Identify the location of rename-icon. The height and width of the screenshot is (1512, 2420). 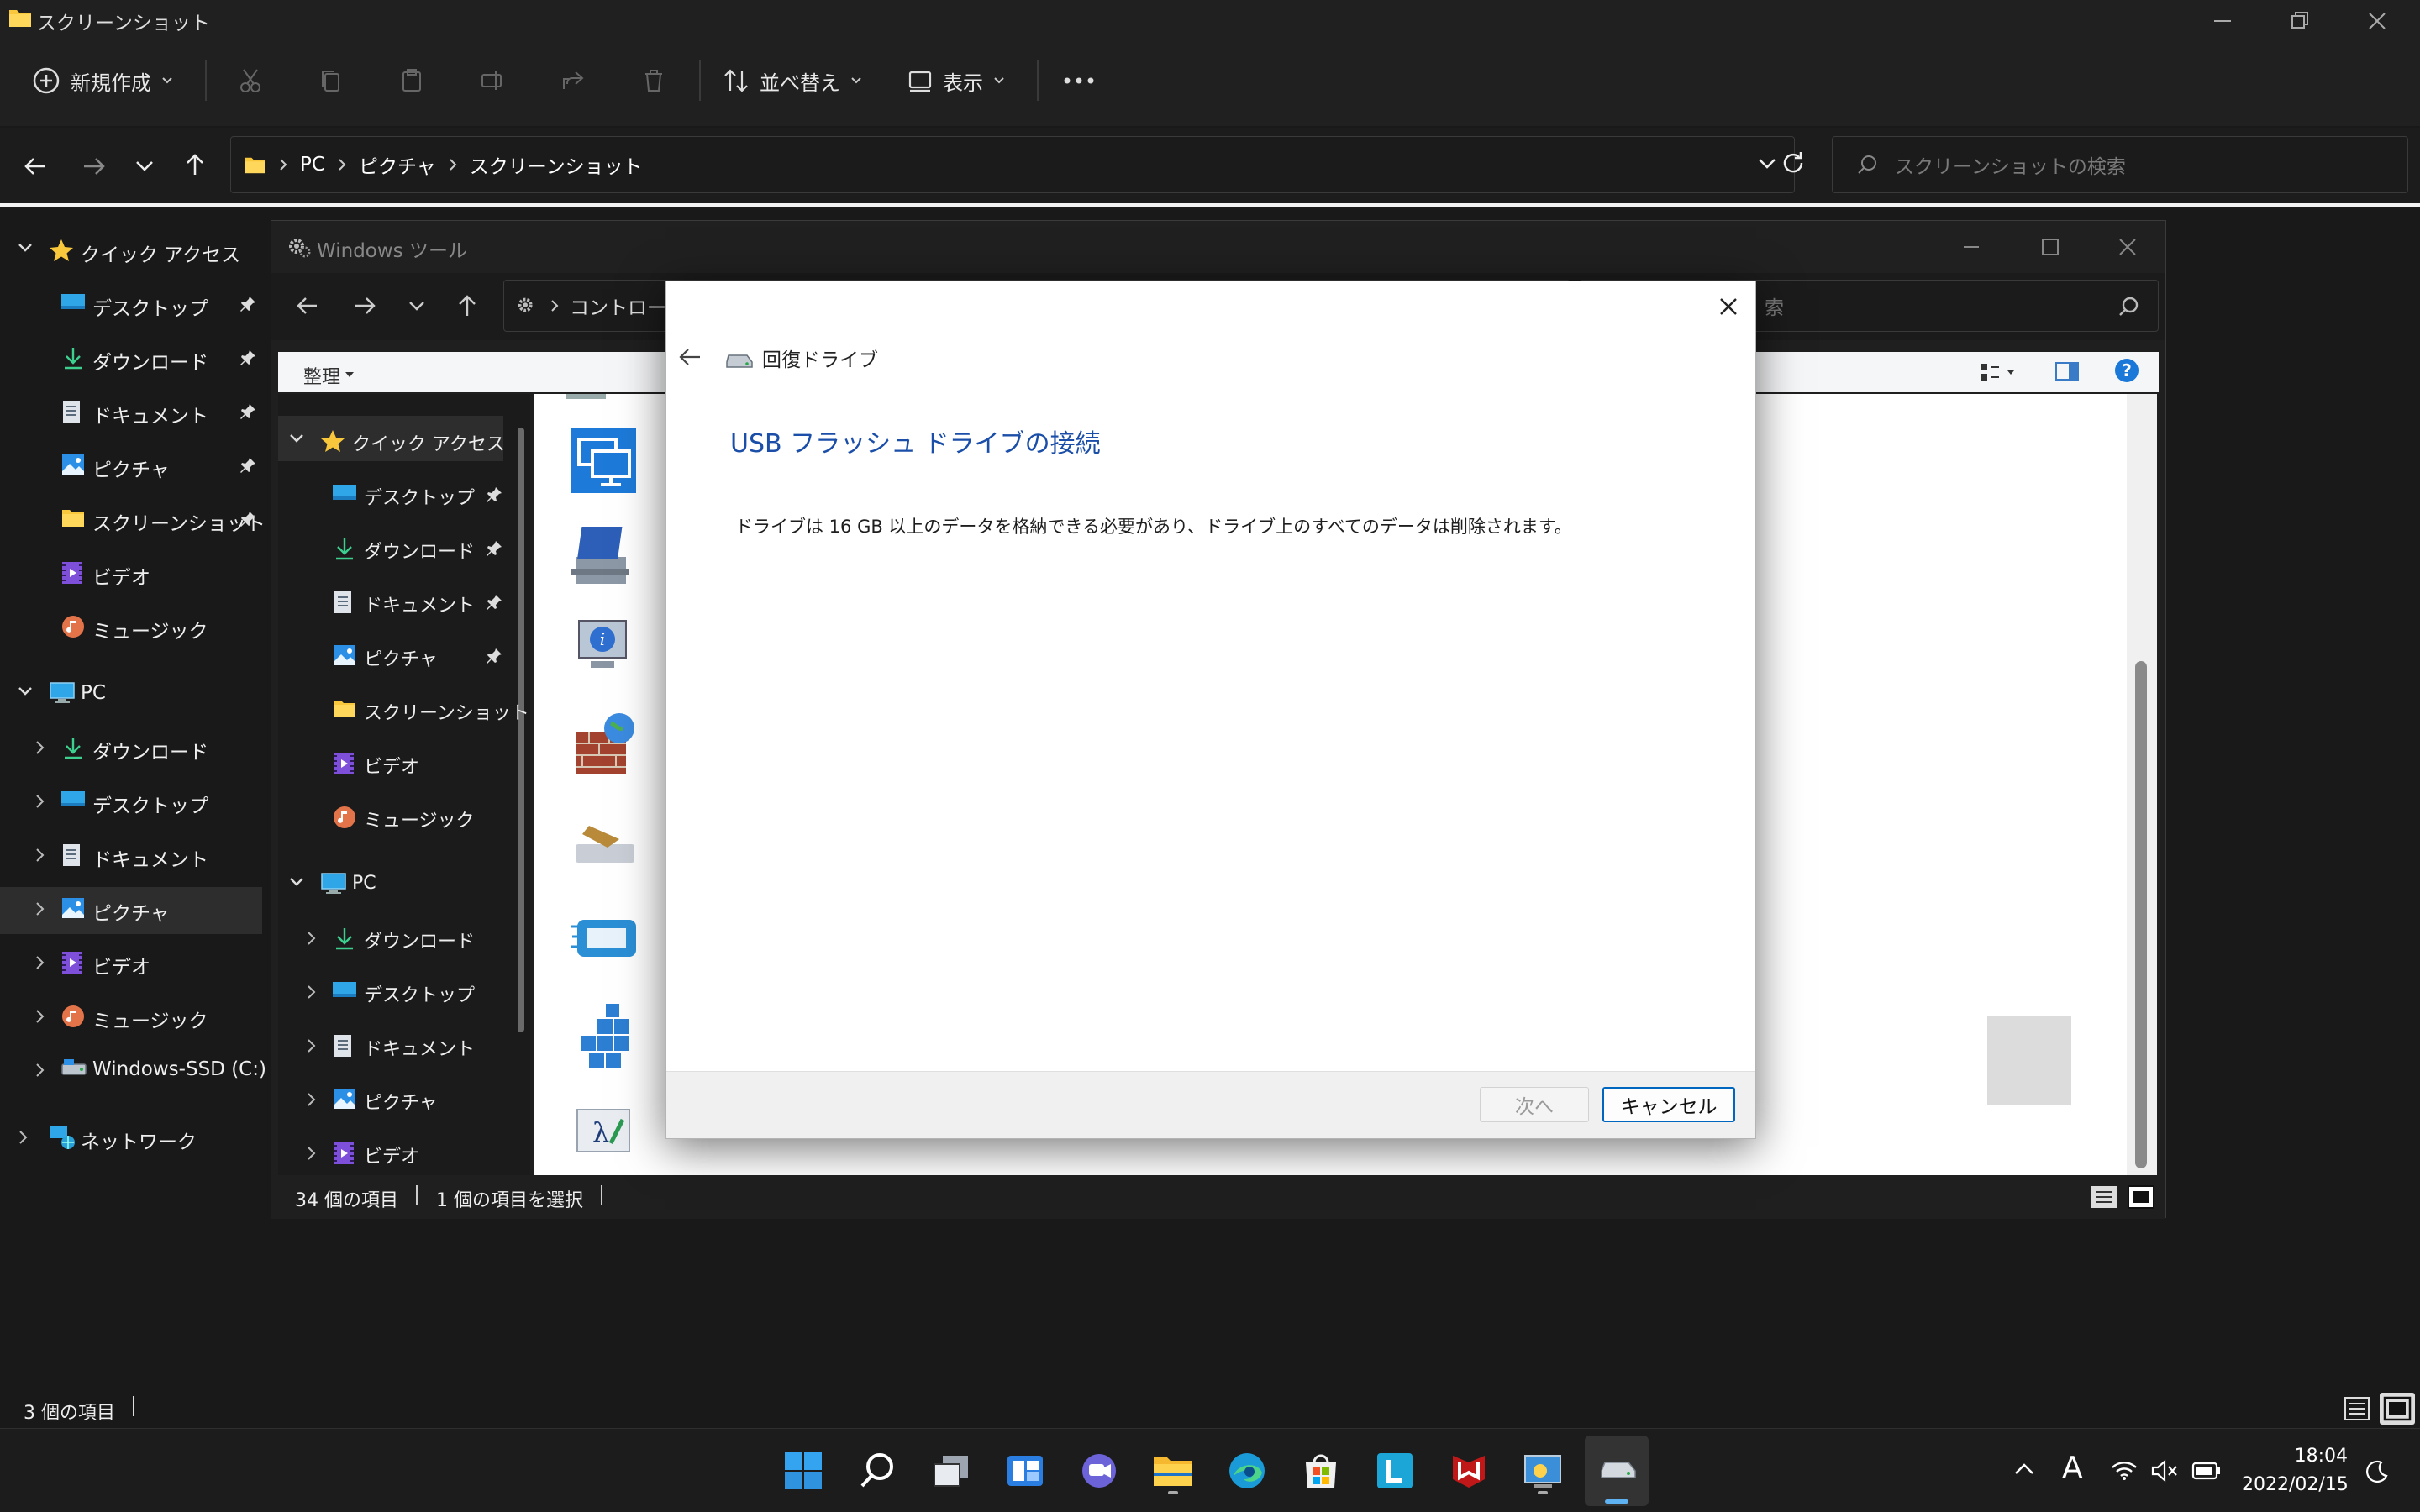
(493, 80).